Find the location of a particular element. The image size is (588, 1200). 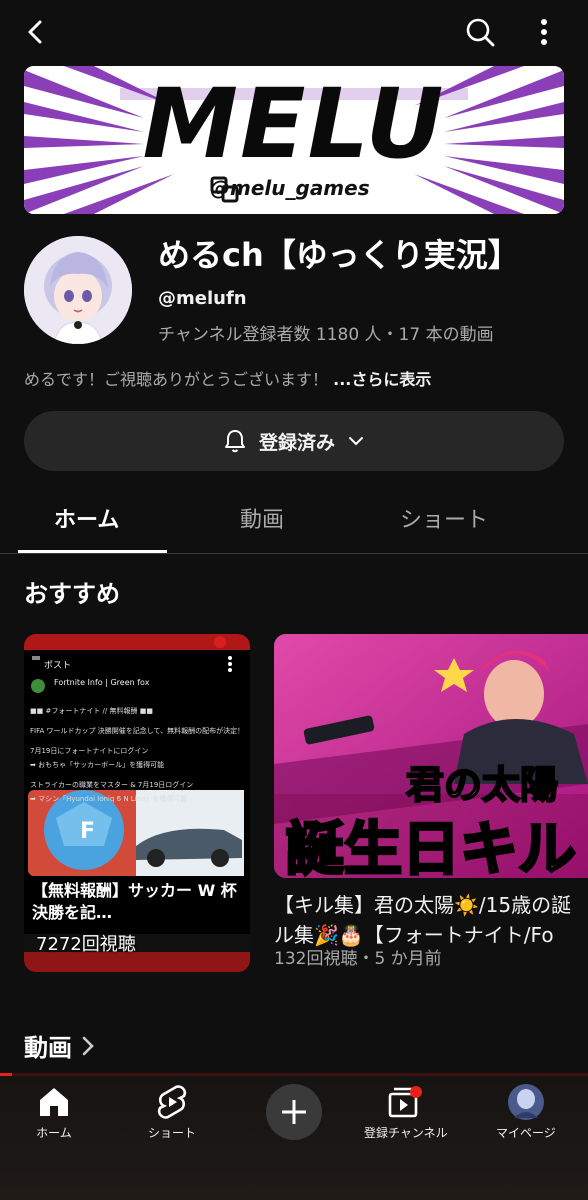

subscriptions-icon is located at coordinates (405, 1102).